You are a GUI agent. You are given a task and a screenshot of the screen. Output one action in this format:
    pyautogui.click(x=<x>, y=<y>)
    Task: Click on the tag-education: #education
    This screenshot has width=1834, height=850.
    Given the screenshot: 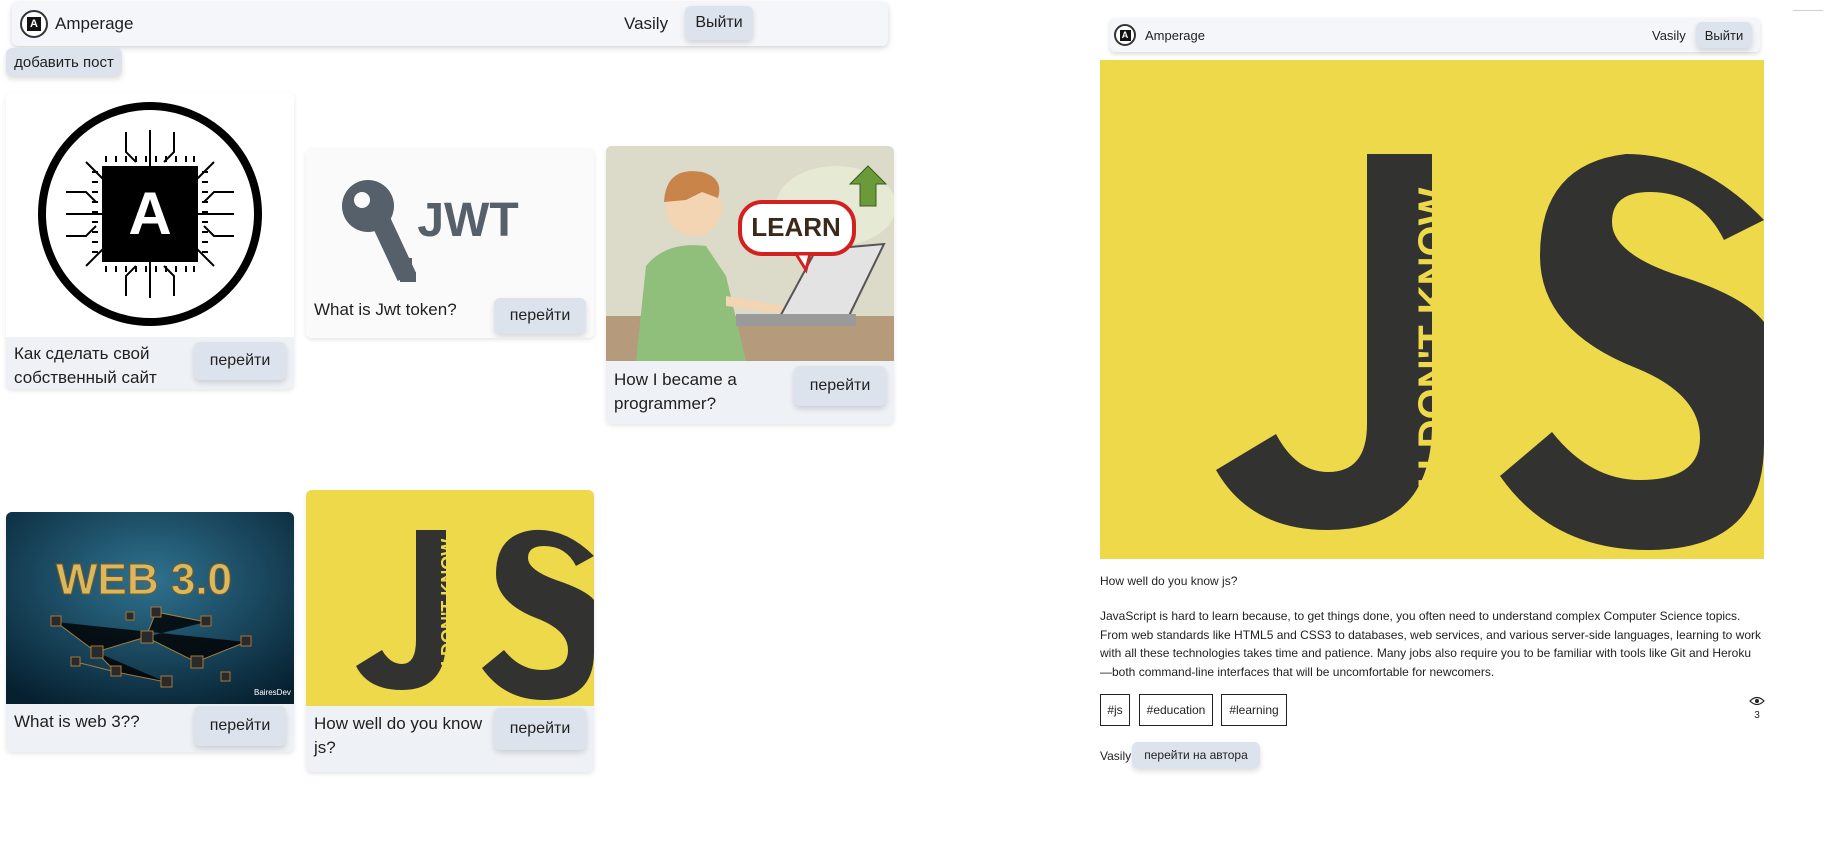 What is the action you would take?
    pyautogui.click(x=1176, y=710)
    